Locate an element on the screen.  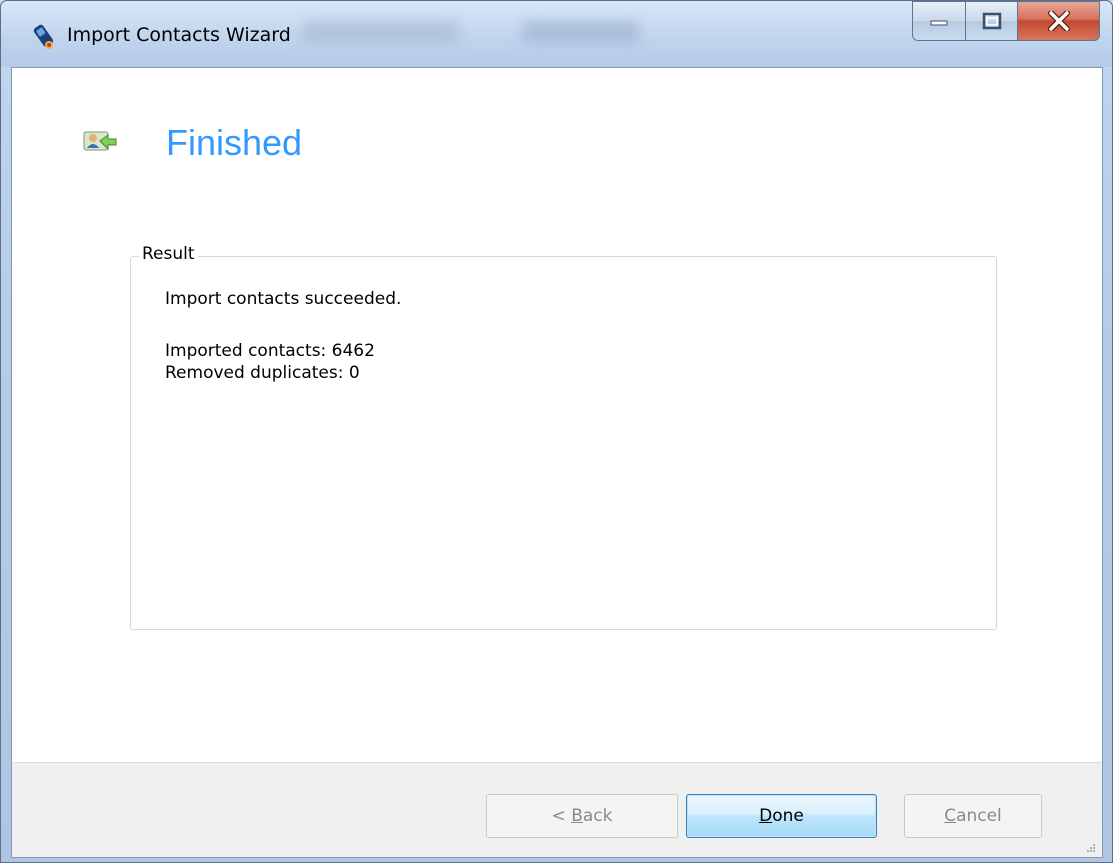
imported-contacts-text: Imported contacts: 6462 is located at coordinates (270, 351).